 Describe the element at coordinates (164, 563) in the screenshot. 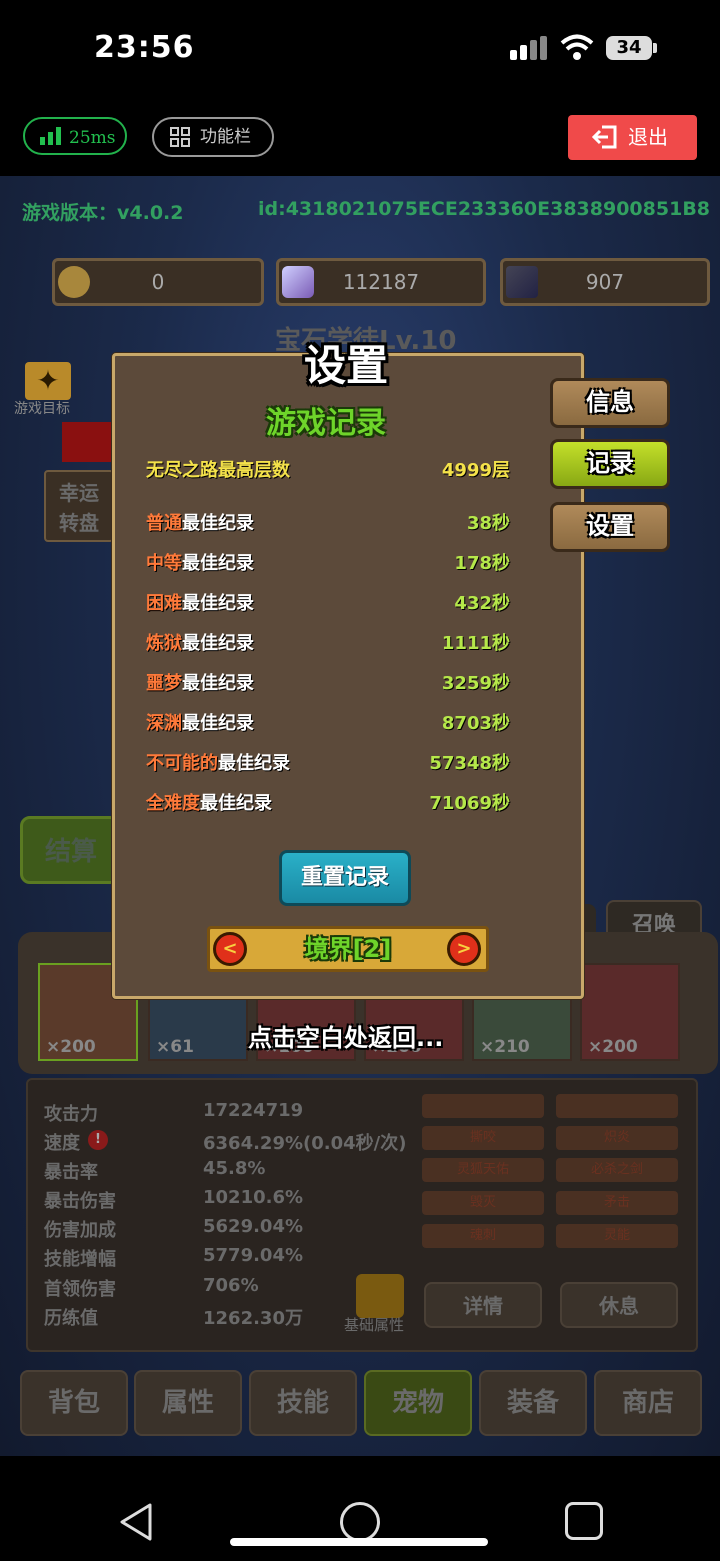

I see `record-difficulty: 中等` at that location.